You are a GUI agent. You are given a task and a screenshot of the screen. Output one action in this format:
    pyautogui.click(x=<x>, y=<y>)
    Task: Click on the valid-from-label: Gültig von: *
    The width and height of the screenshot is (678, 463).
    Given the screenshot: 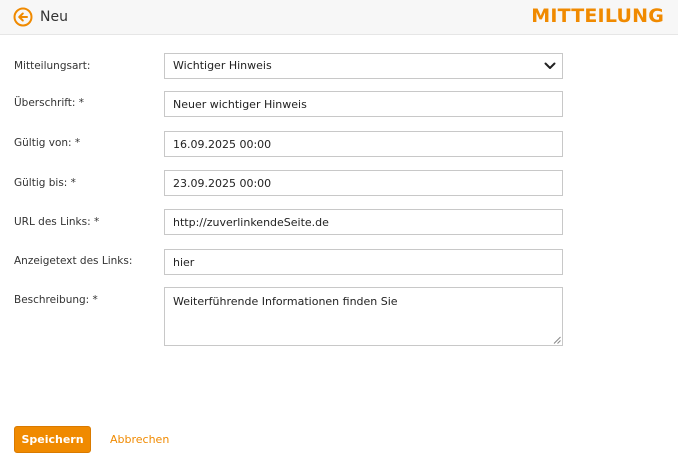 What is the action you would take?
    pyautogui.click(x=47, y=143)
    